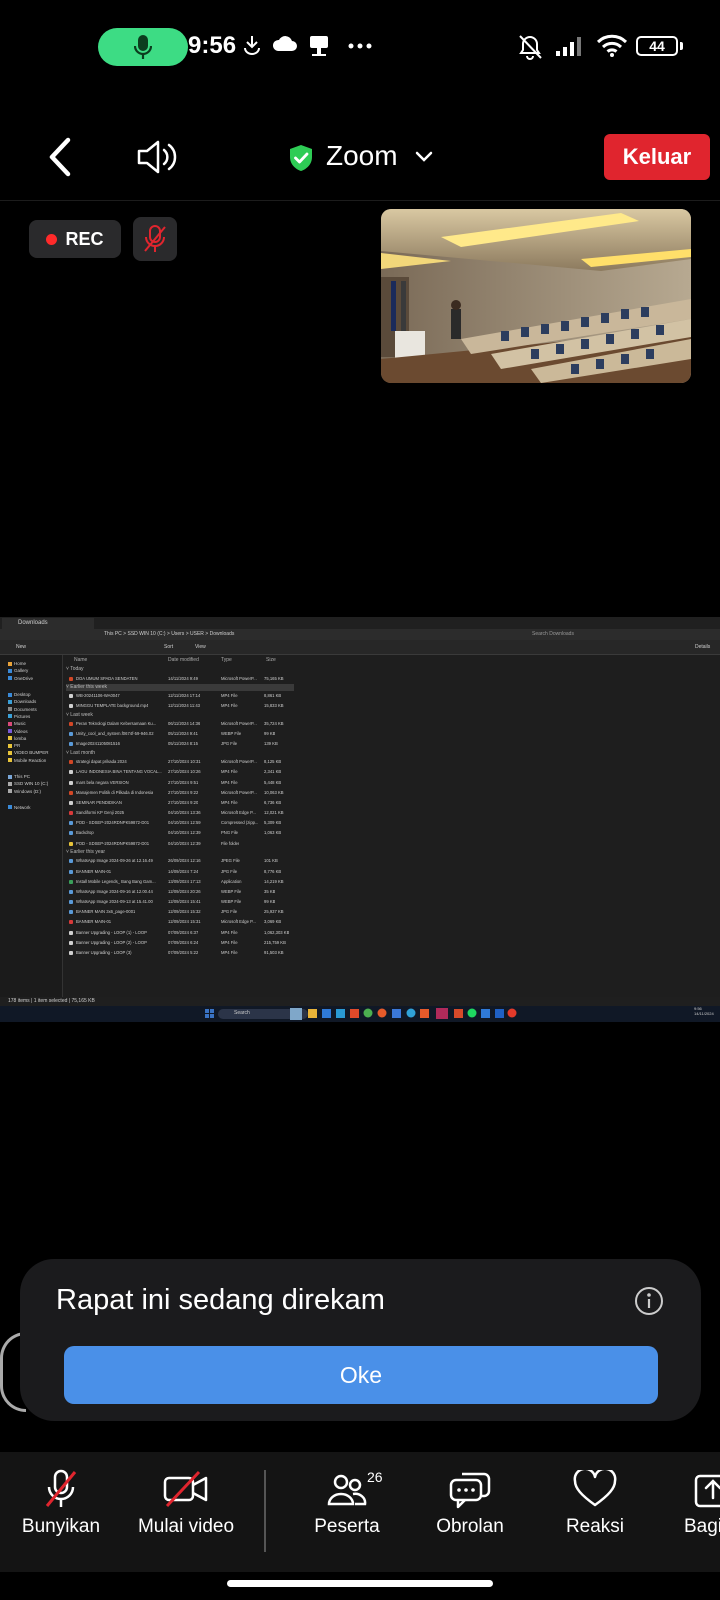 The width and height of the screenshot is (720, 1600). What do you see at coordinates (143, 47) in the screenshot?
I see `active-mic-indicator` at bounding box center [143, 47].